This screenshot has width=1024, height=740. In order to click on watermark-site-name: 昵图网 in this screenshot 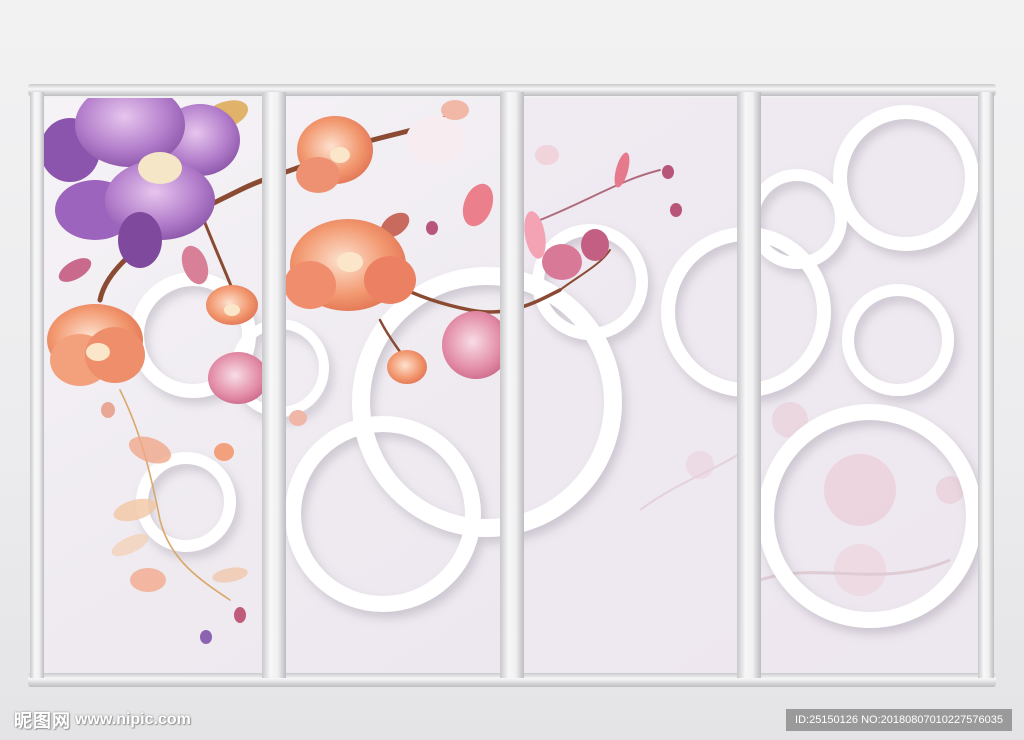, I will do `click(42, 721)`.